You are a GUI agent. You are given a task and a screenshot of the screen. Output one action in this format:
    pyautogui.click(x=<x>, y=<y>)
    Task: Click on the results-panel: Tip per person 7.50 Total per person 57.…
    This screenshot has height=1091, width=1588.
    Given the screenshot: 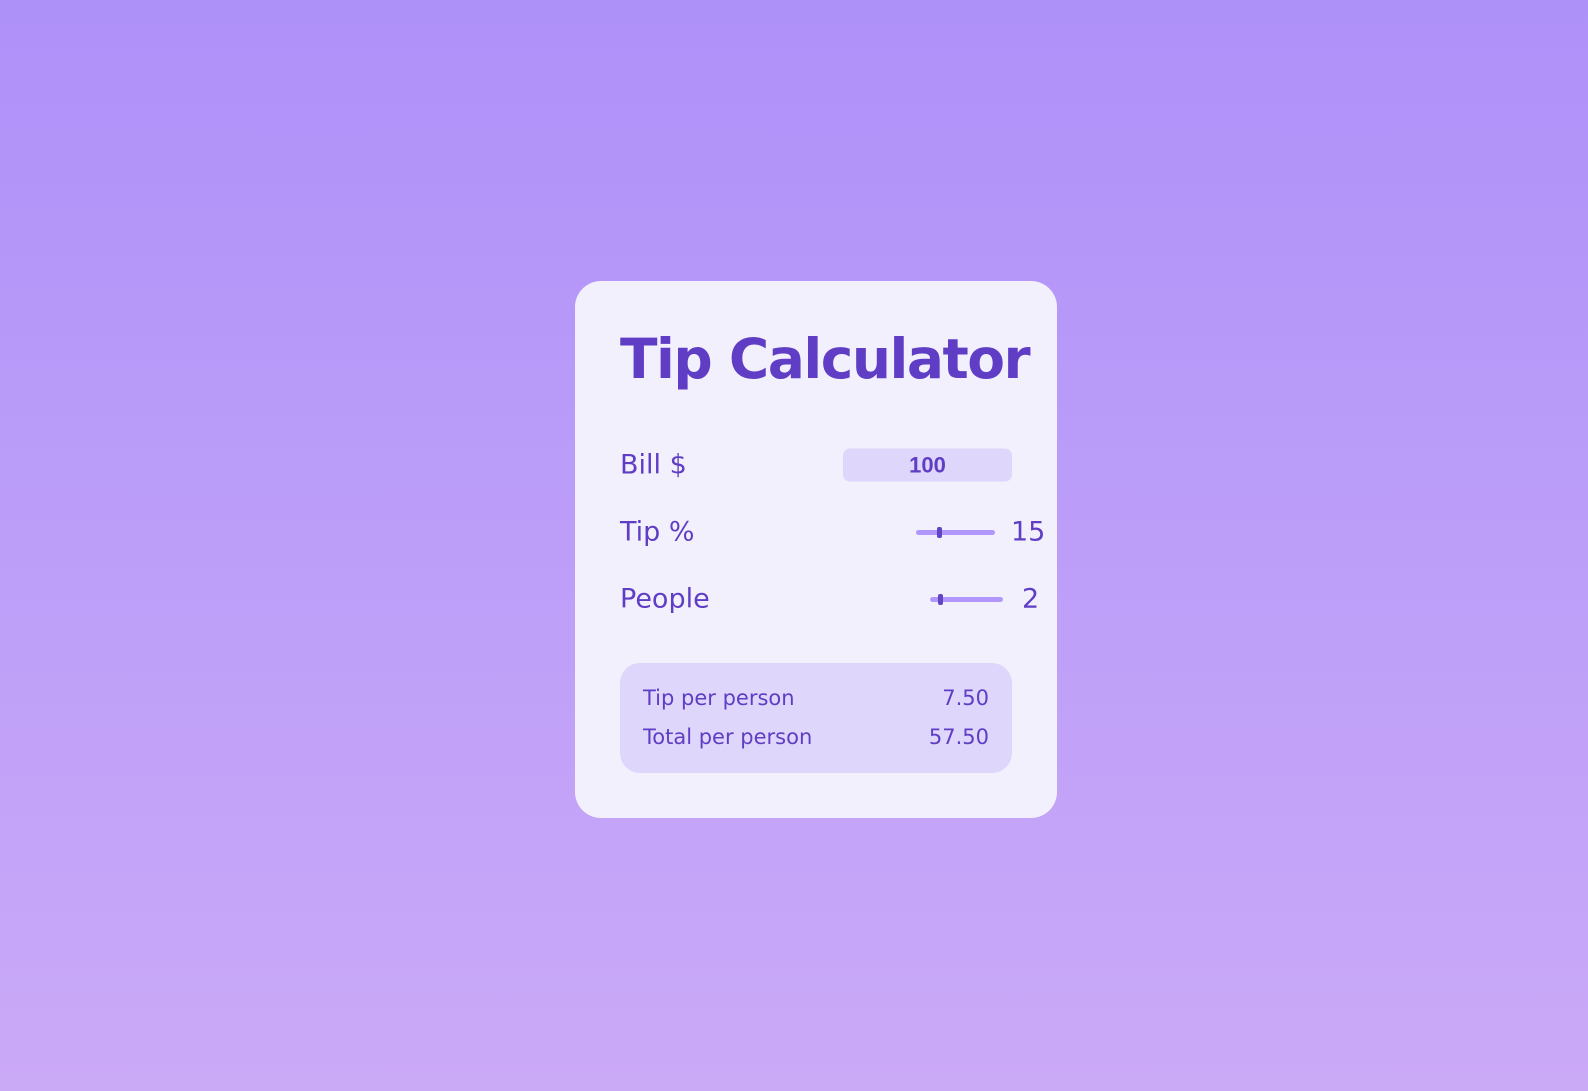 What is the action you would take?
    pyautogui.click(x=816, y=718)
    